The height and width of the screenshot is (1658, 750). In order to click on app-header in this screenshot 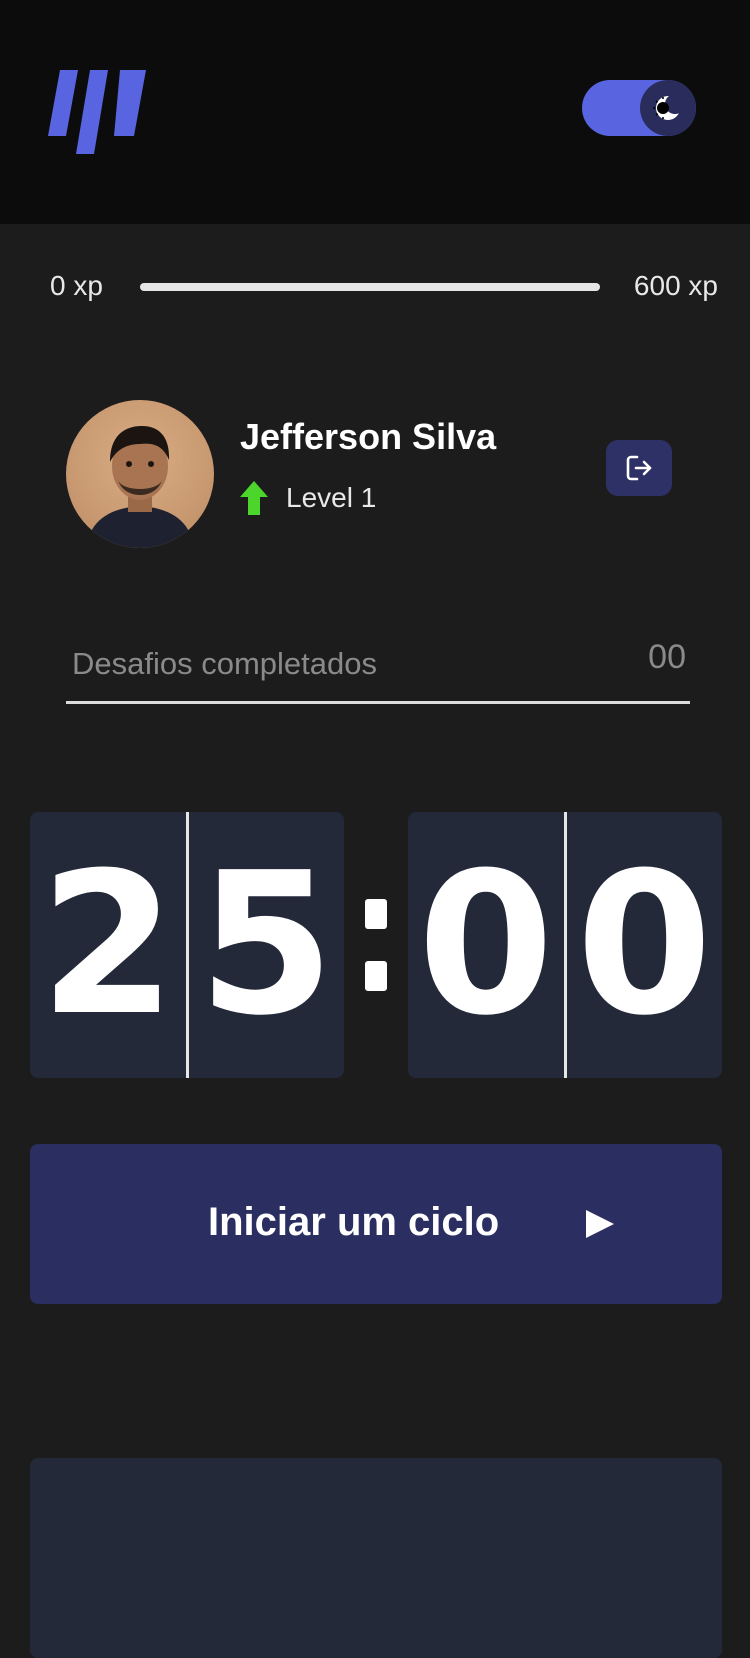, I will do `click(375, 112)`.